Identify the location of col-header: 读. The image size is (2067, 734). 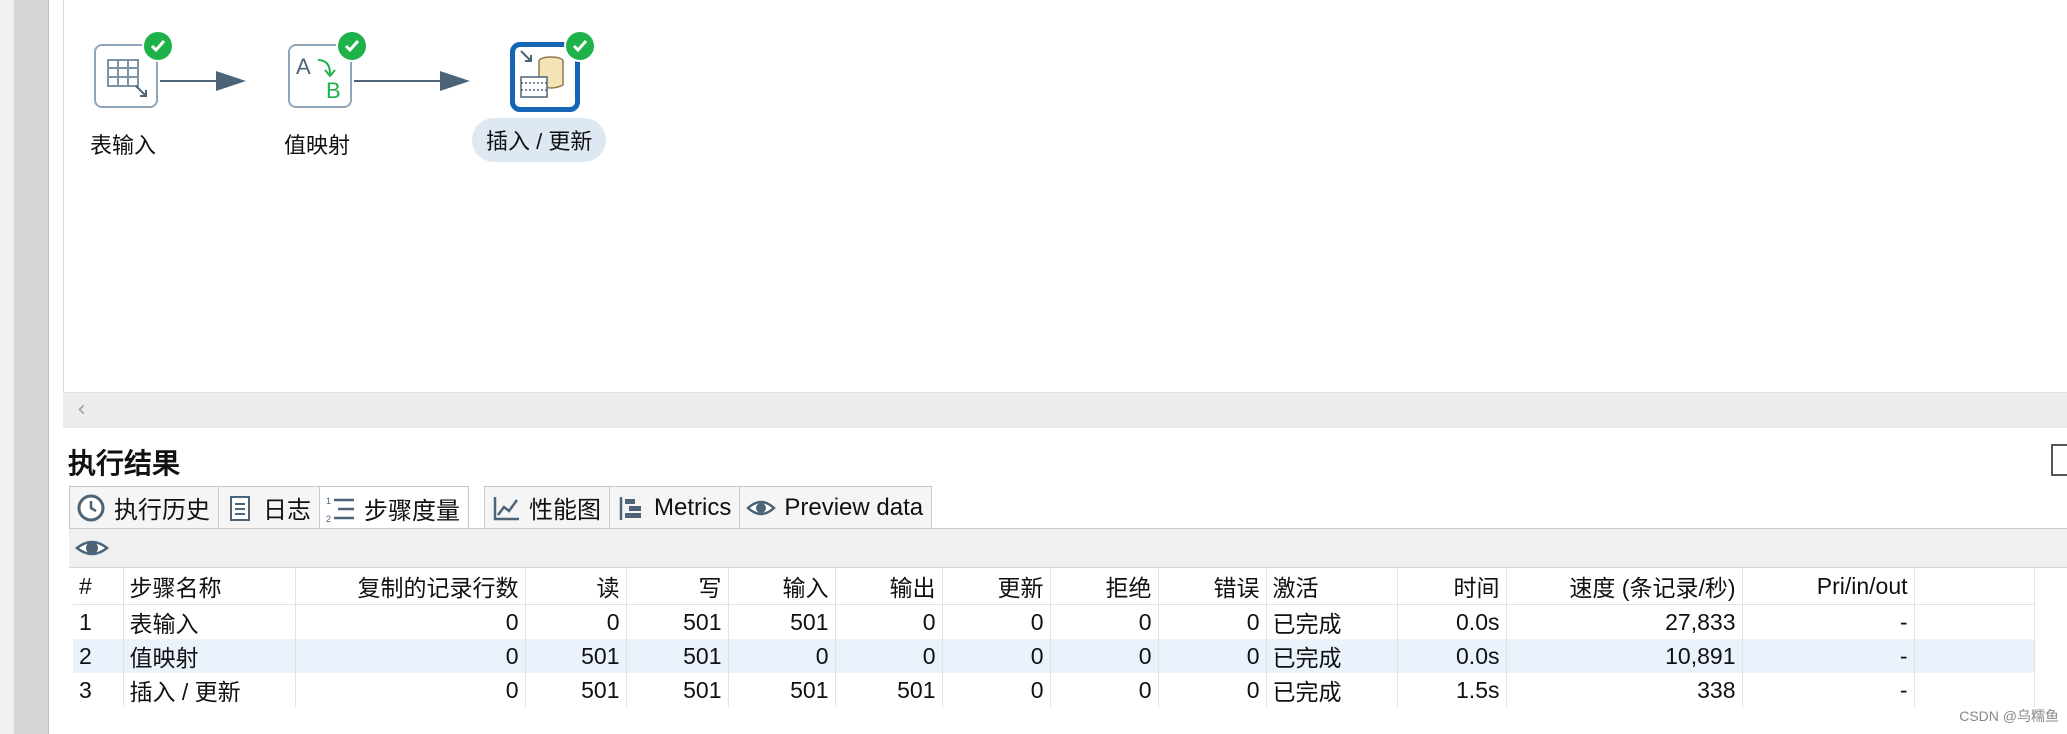
(576, 586).